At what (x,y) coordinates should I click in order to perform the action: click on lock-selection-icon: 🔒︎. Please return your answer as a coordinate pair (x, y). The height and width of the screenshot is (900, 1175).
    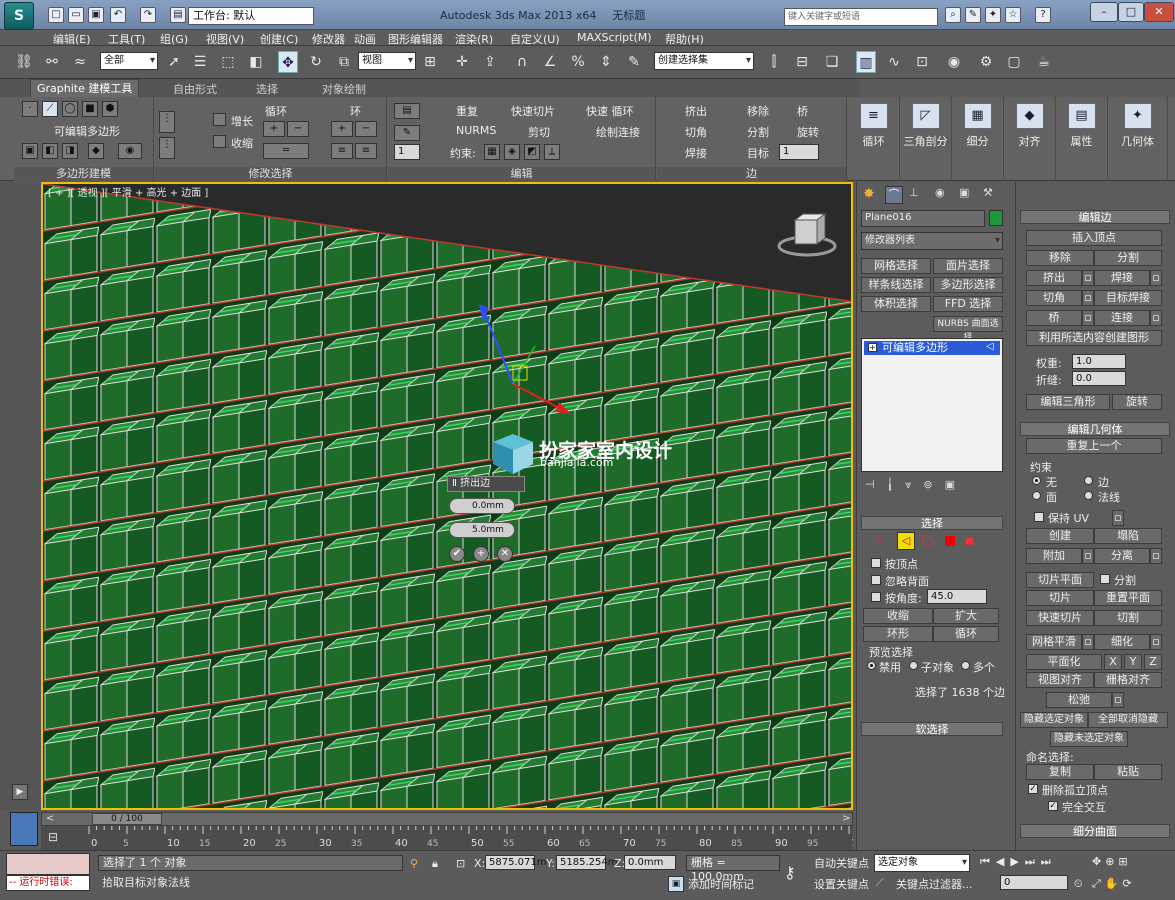
    Looking at the image, I should click on (435, 864).